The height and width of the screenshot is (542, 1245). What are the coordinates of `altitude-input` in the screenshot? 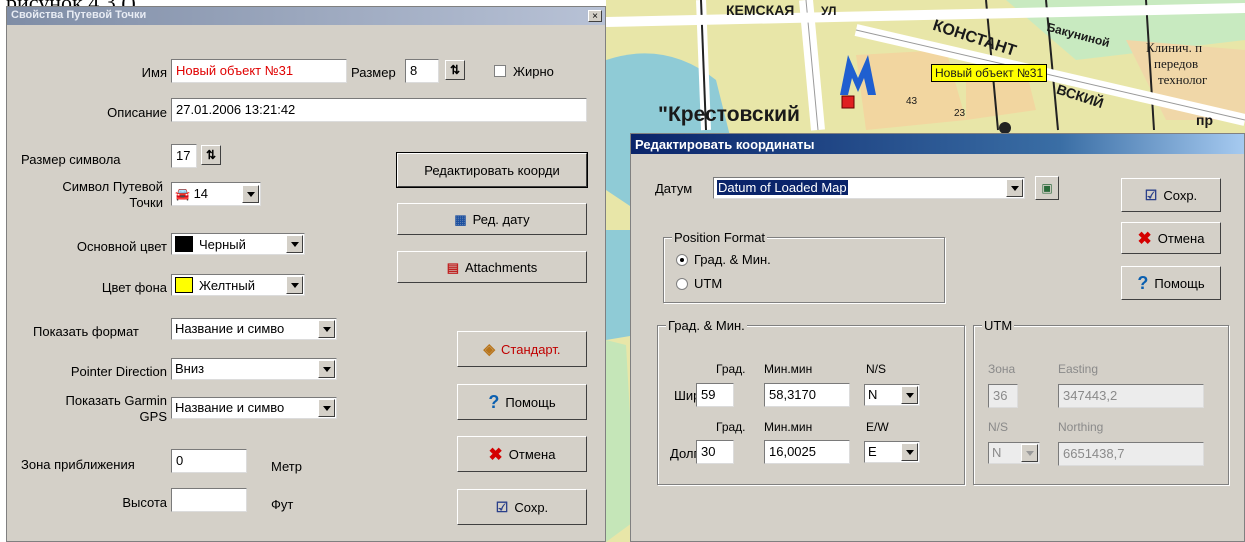 It's located at (209, 500).